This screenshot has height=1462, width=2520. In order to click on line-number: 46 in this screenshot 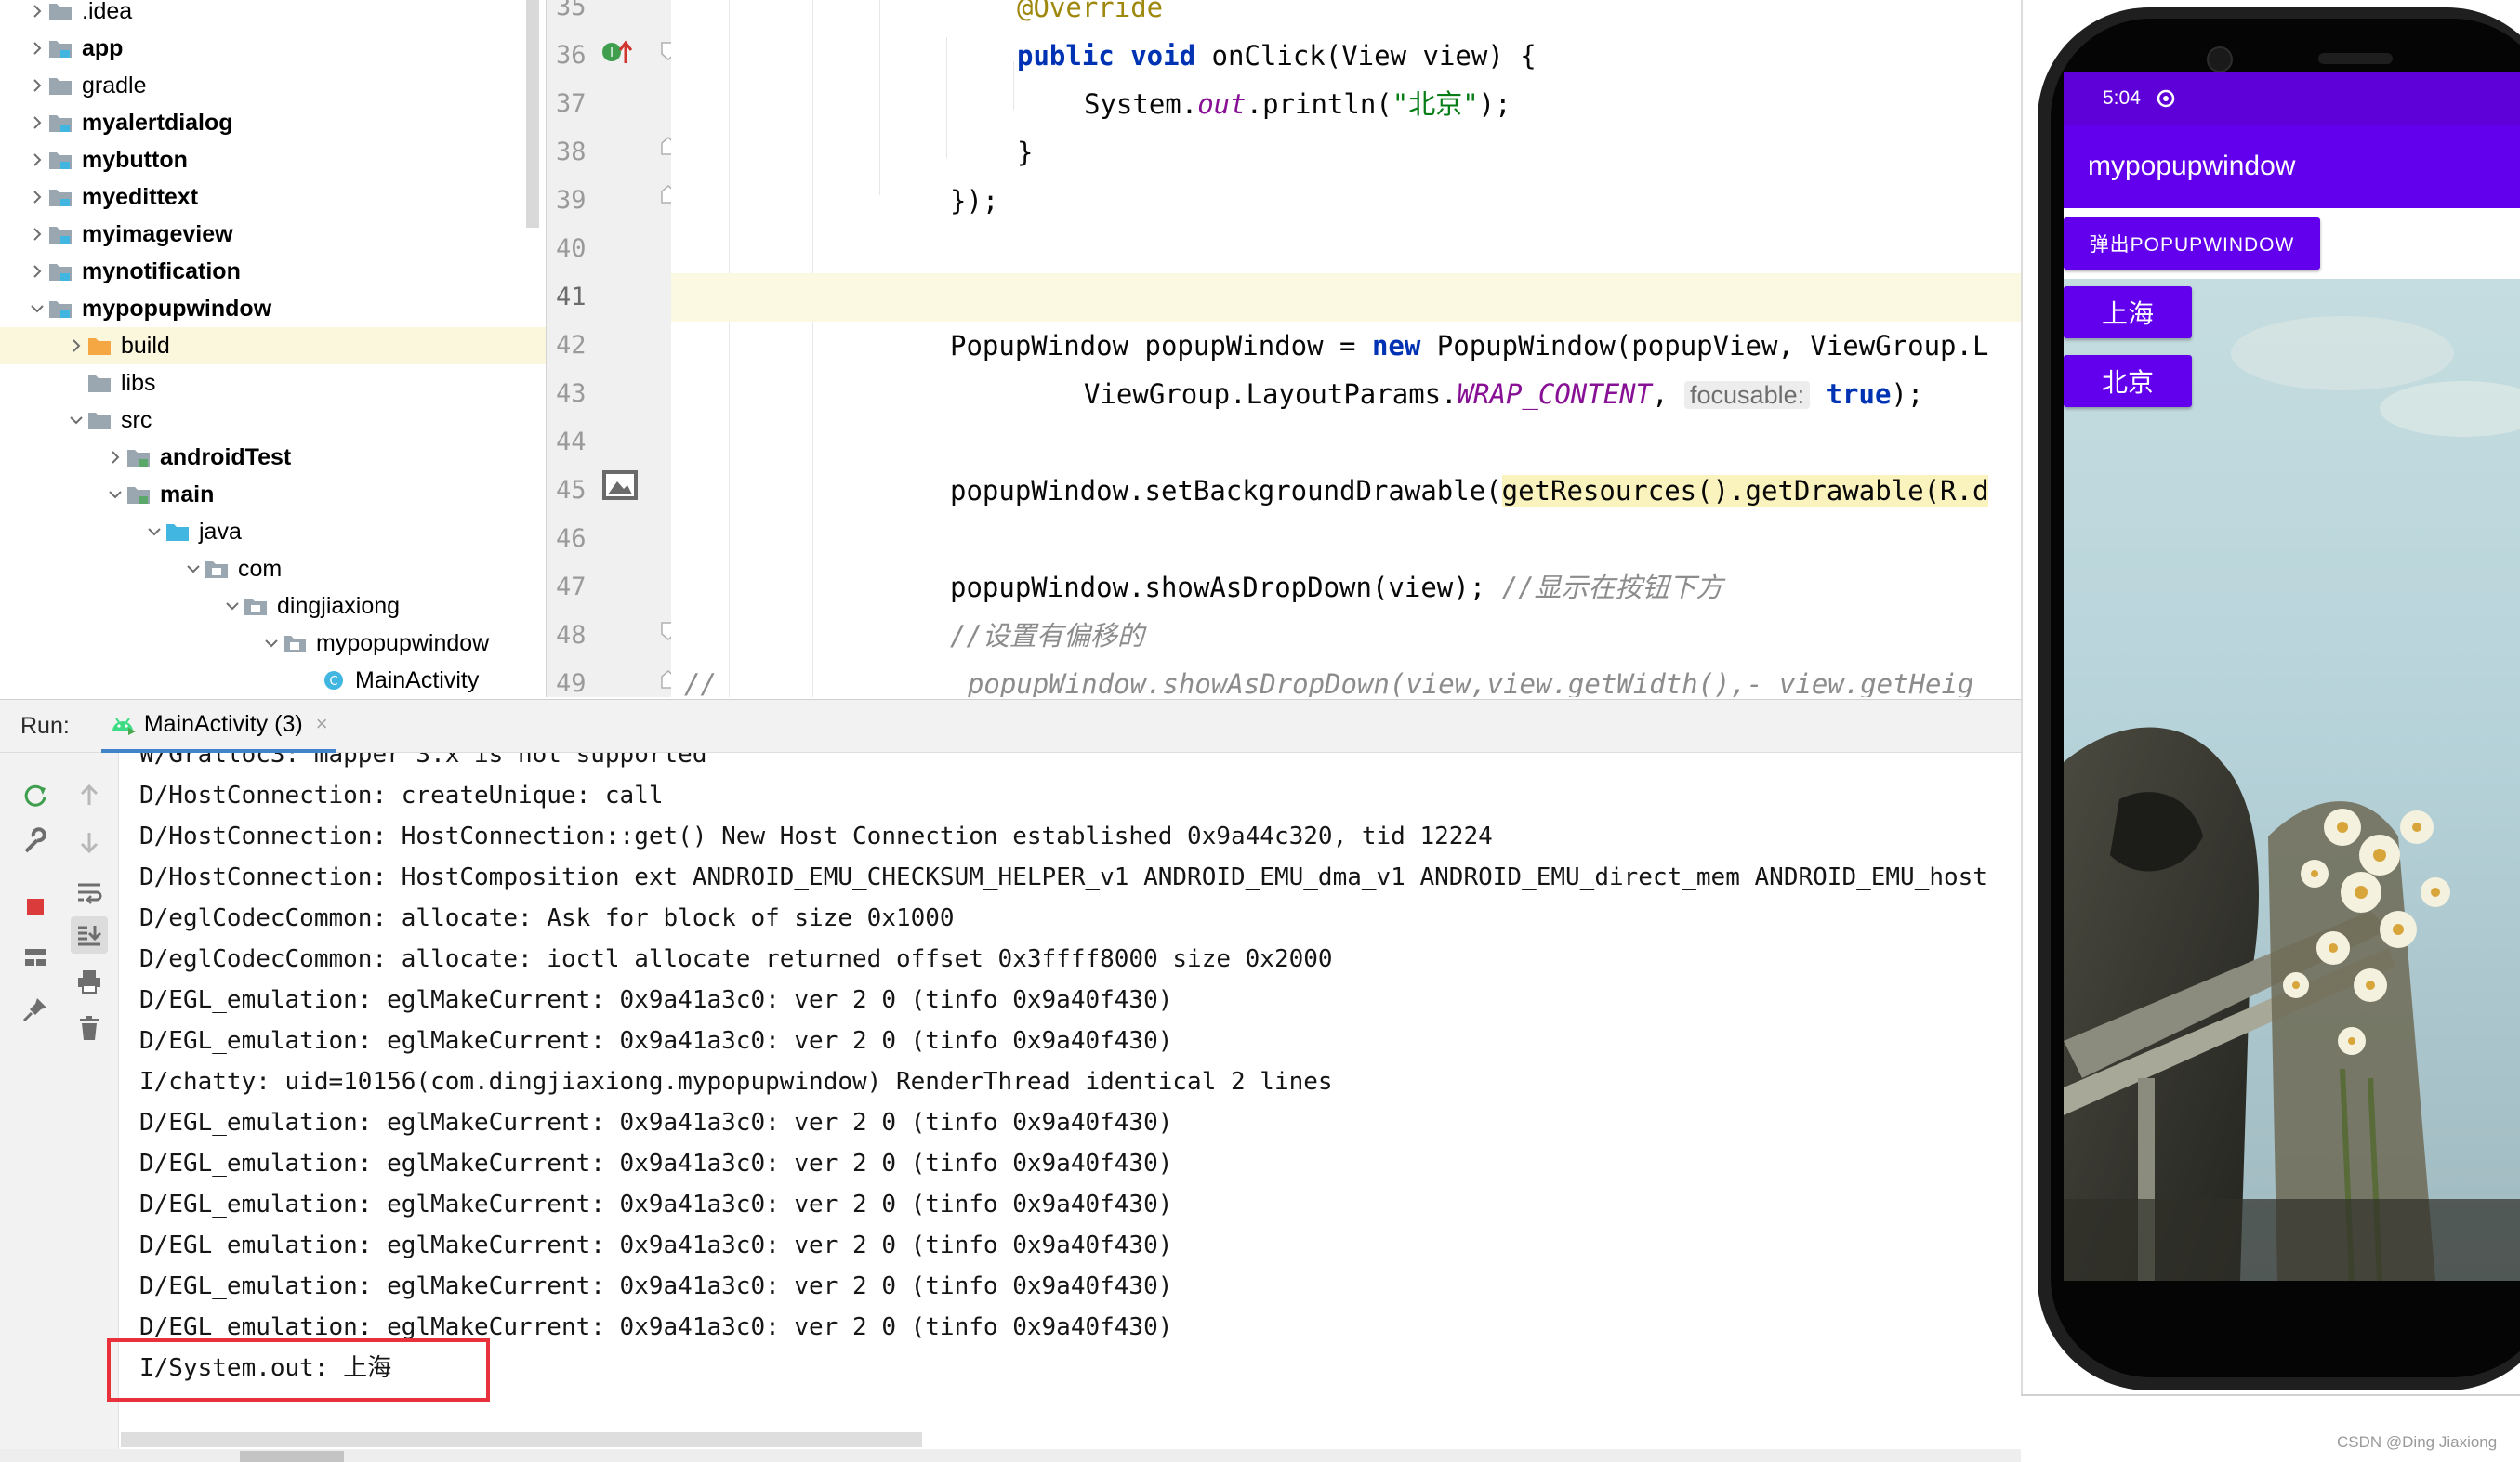, I will do `click(571, 538)`.